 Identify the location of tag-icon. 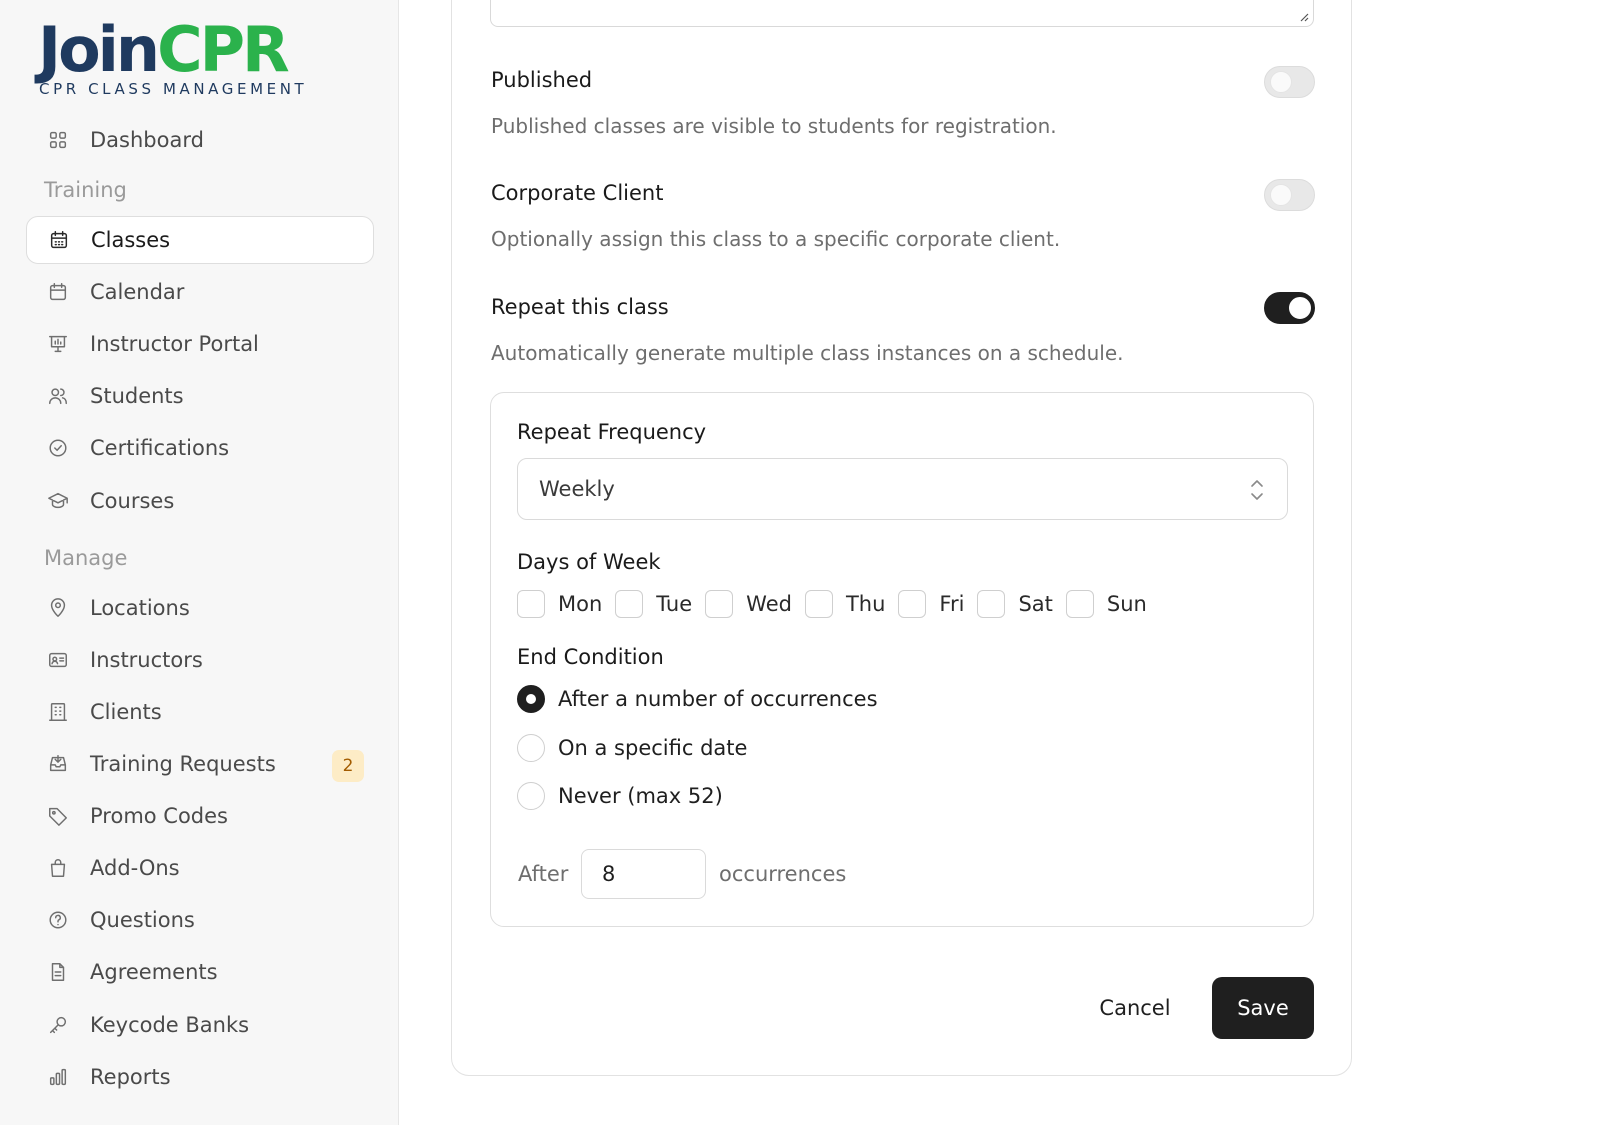
(58, 816).